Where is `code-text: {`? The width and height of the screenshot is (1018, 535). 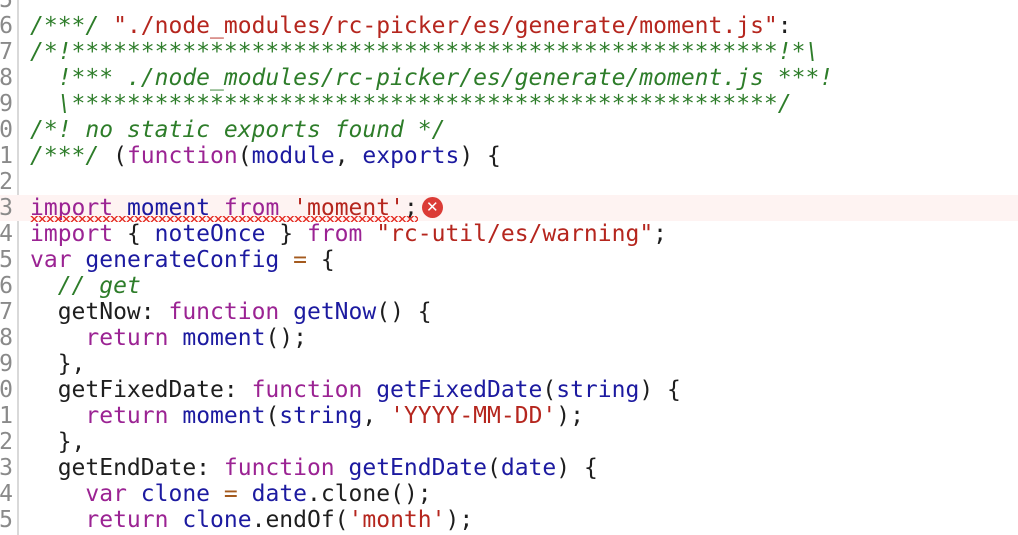
code-text: { is located at coordinates (321, 260).